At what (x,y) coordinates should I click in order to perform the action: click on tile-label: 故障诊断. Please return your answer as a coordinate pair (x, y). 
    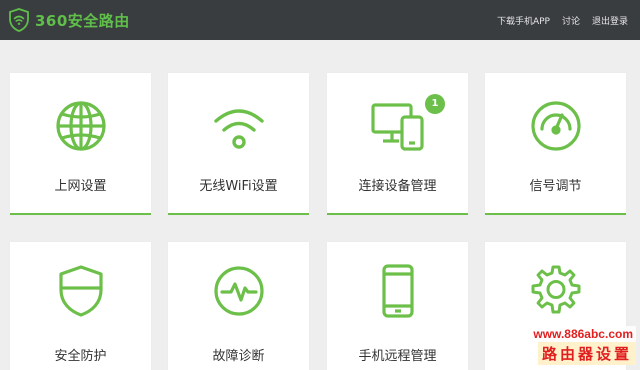
    Looking at the image, I should click on (238, 356).